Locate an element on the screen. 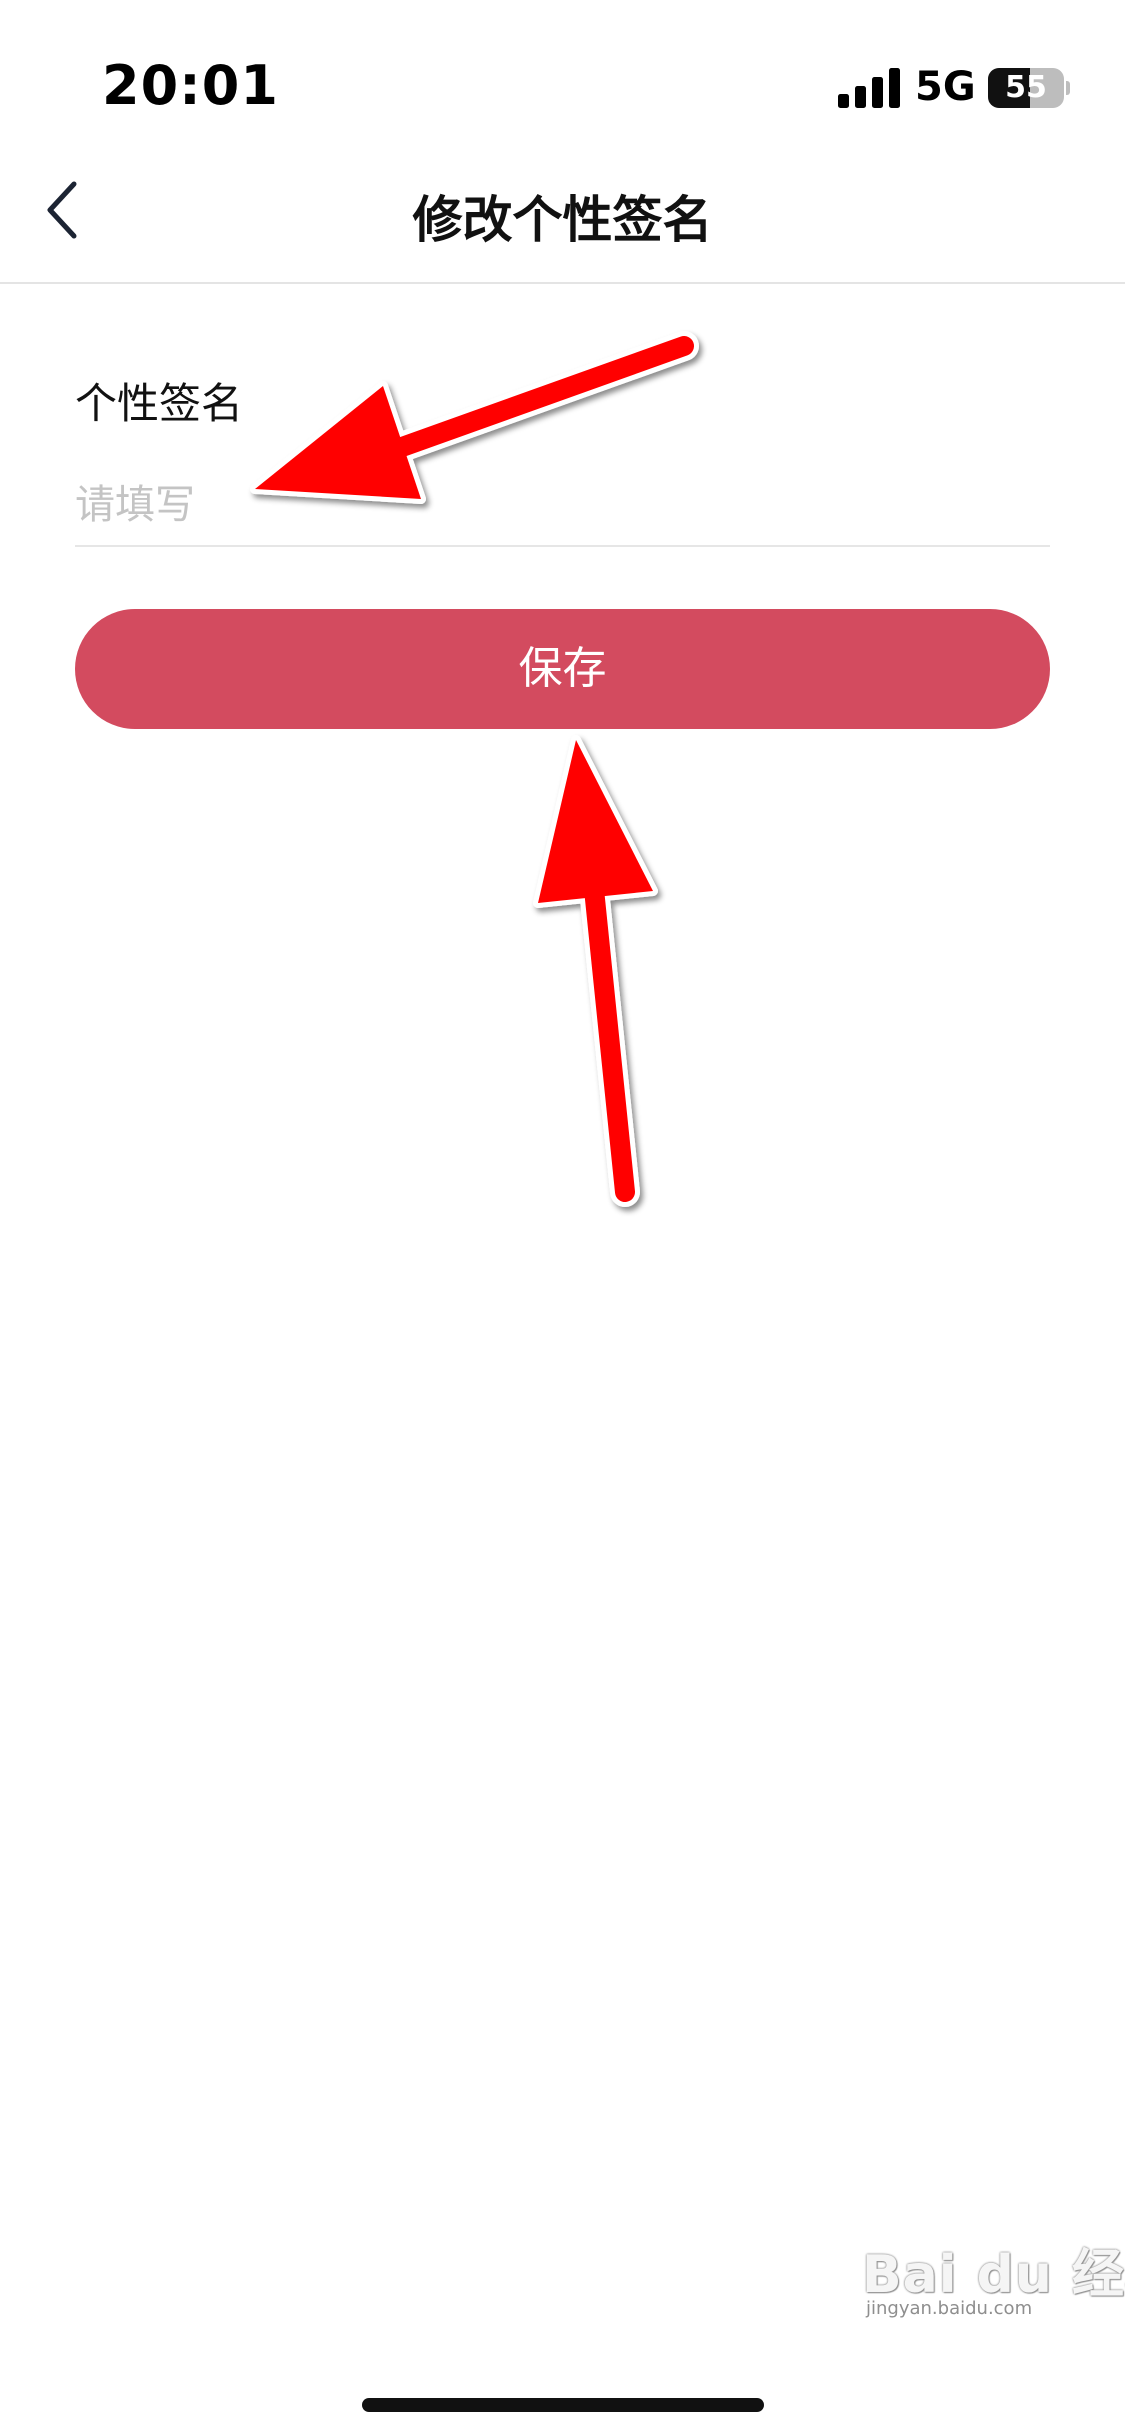 The image size is (1125, 2436). watermark-text: Bai du 经验 is located at coordinates (993, 2275).